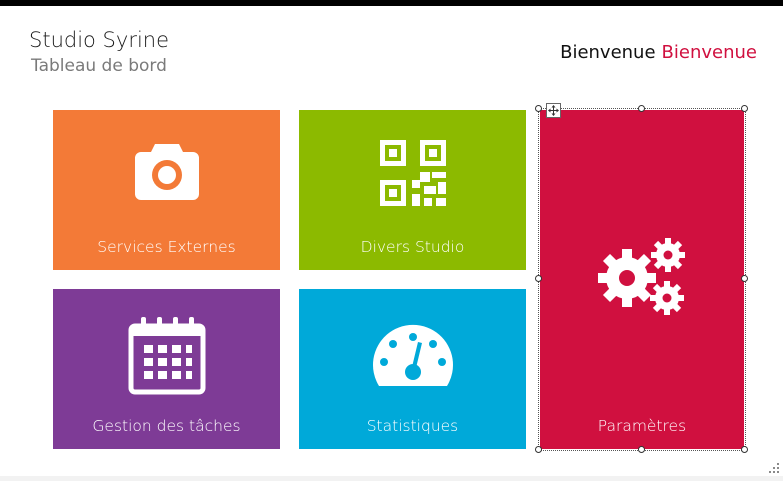  Describe the element at coordinates (641, 449) in the screenshot. I see `resize-handle-bottom` at that location.